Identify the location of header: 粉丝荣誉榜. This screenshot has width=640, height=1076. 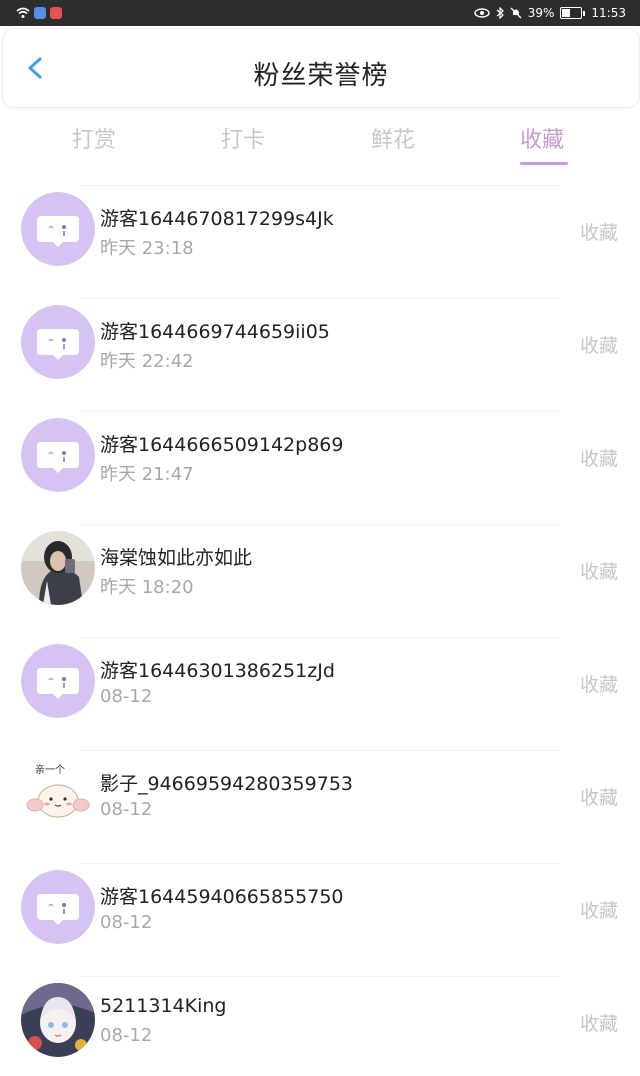
(321, 68).